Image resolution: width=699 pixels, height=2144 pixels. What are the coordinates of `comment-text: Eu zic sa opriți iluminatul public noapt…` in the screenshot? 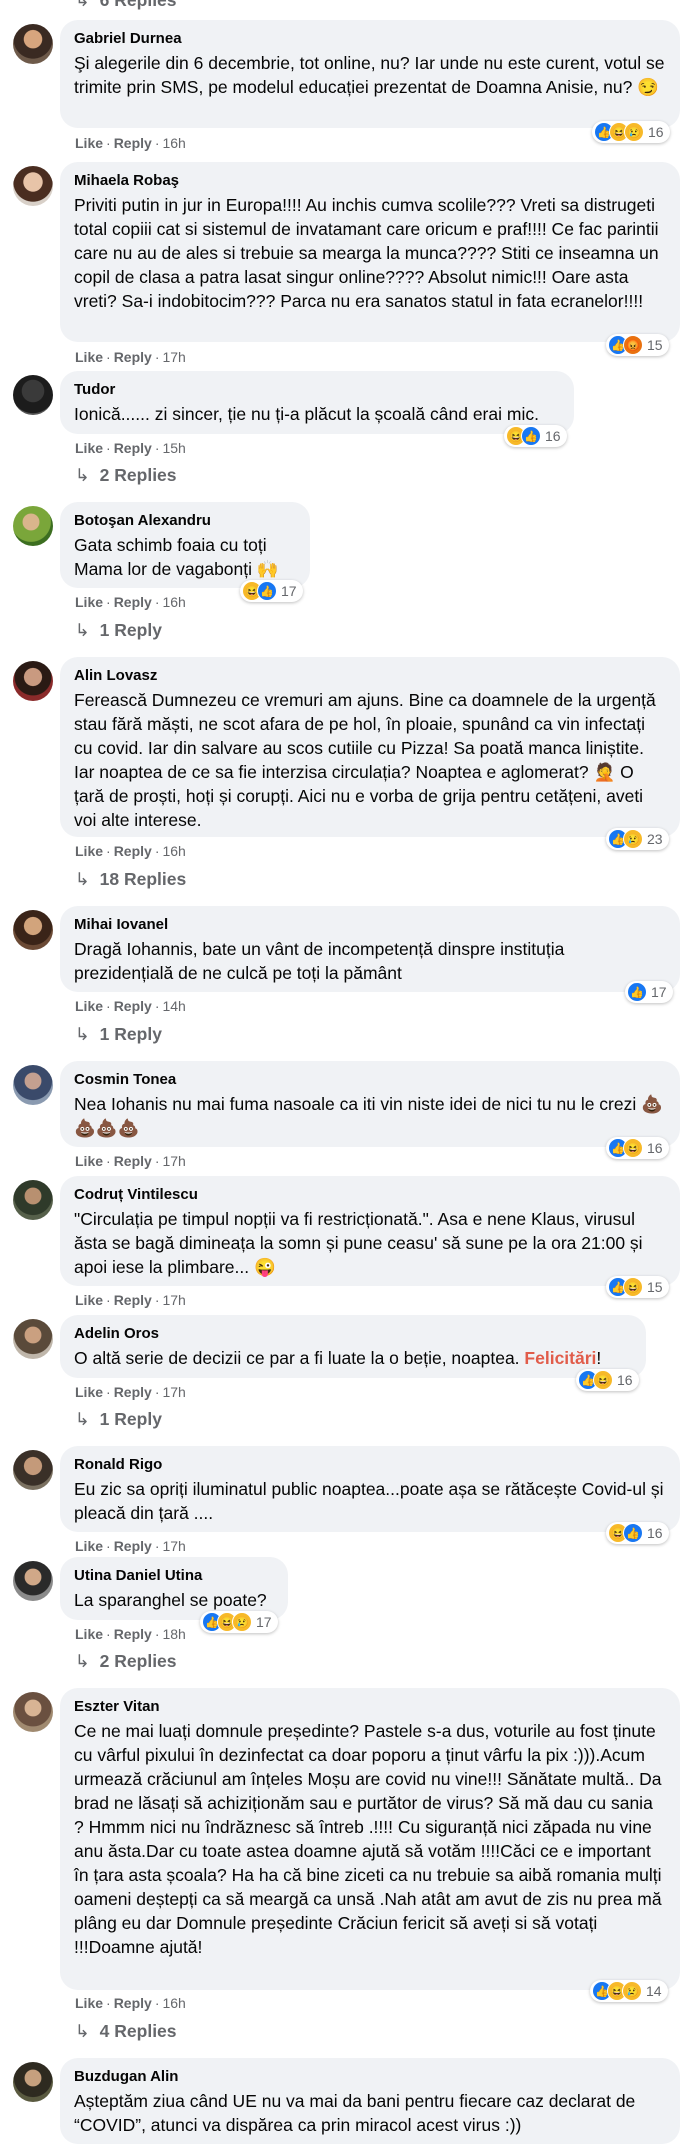 It's located at (371, 1501).